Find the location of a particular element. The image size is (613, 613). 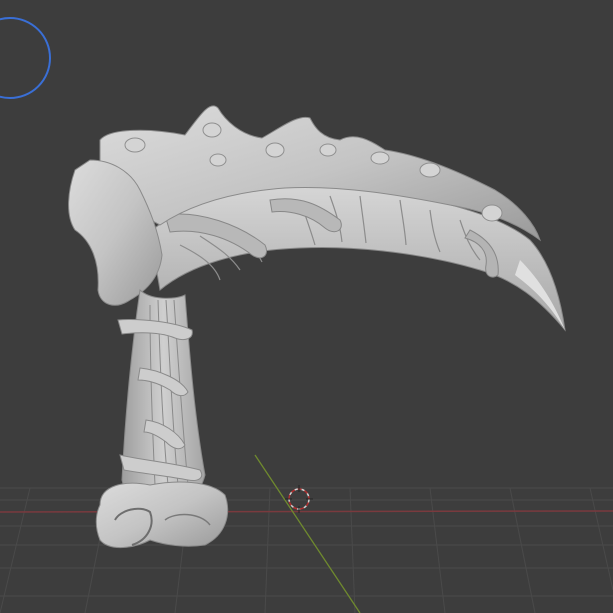

scythe-pommel is located at coordinates (162, 514).